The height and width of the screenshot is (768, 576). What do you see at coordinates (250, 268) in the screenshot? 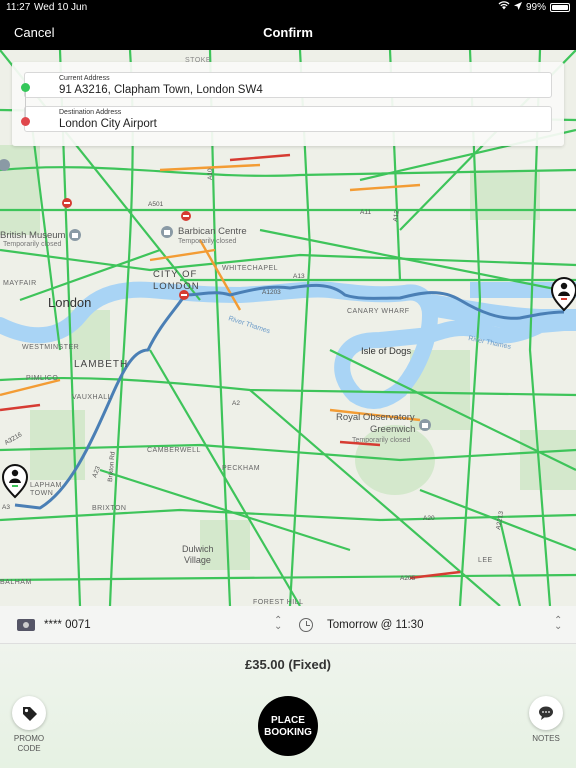
I see `map-label-whitechapel: WHITECHAPEL` at bounding box center [250, 268].